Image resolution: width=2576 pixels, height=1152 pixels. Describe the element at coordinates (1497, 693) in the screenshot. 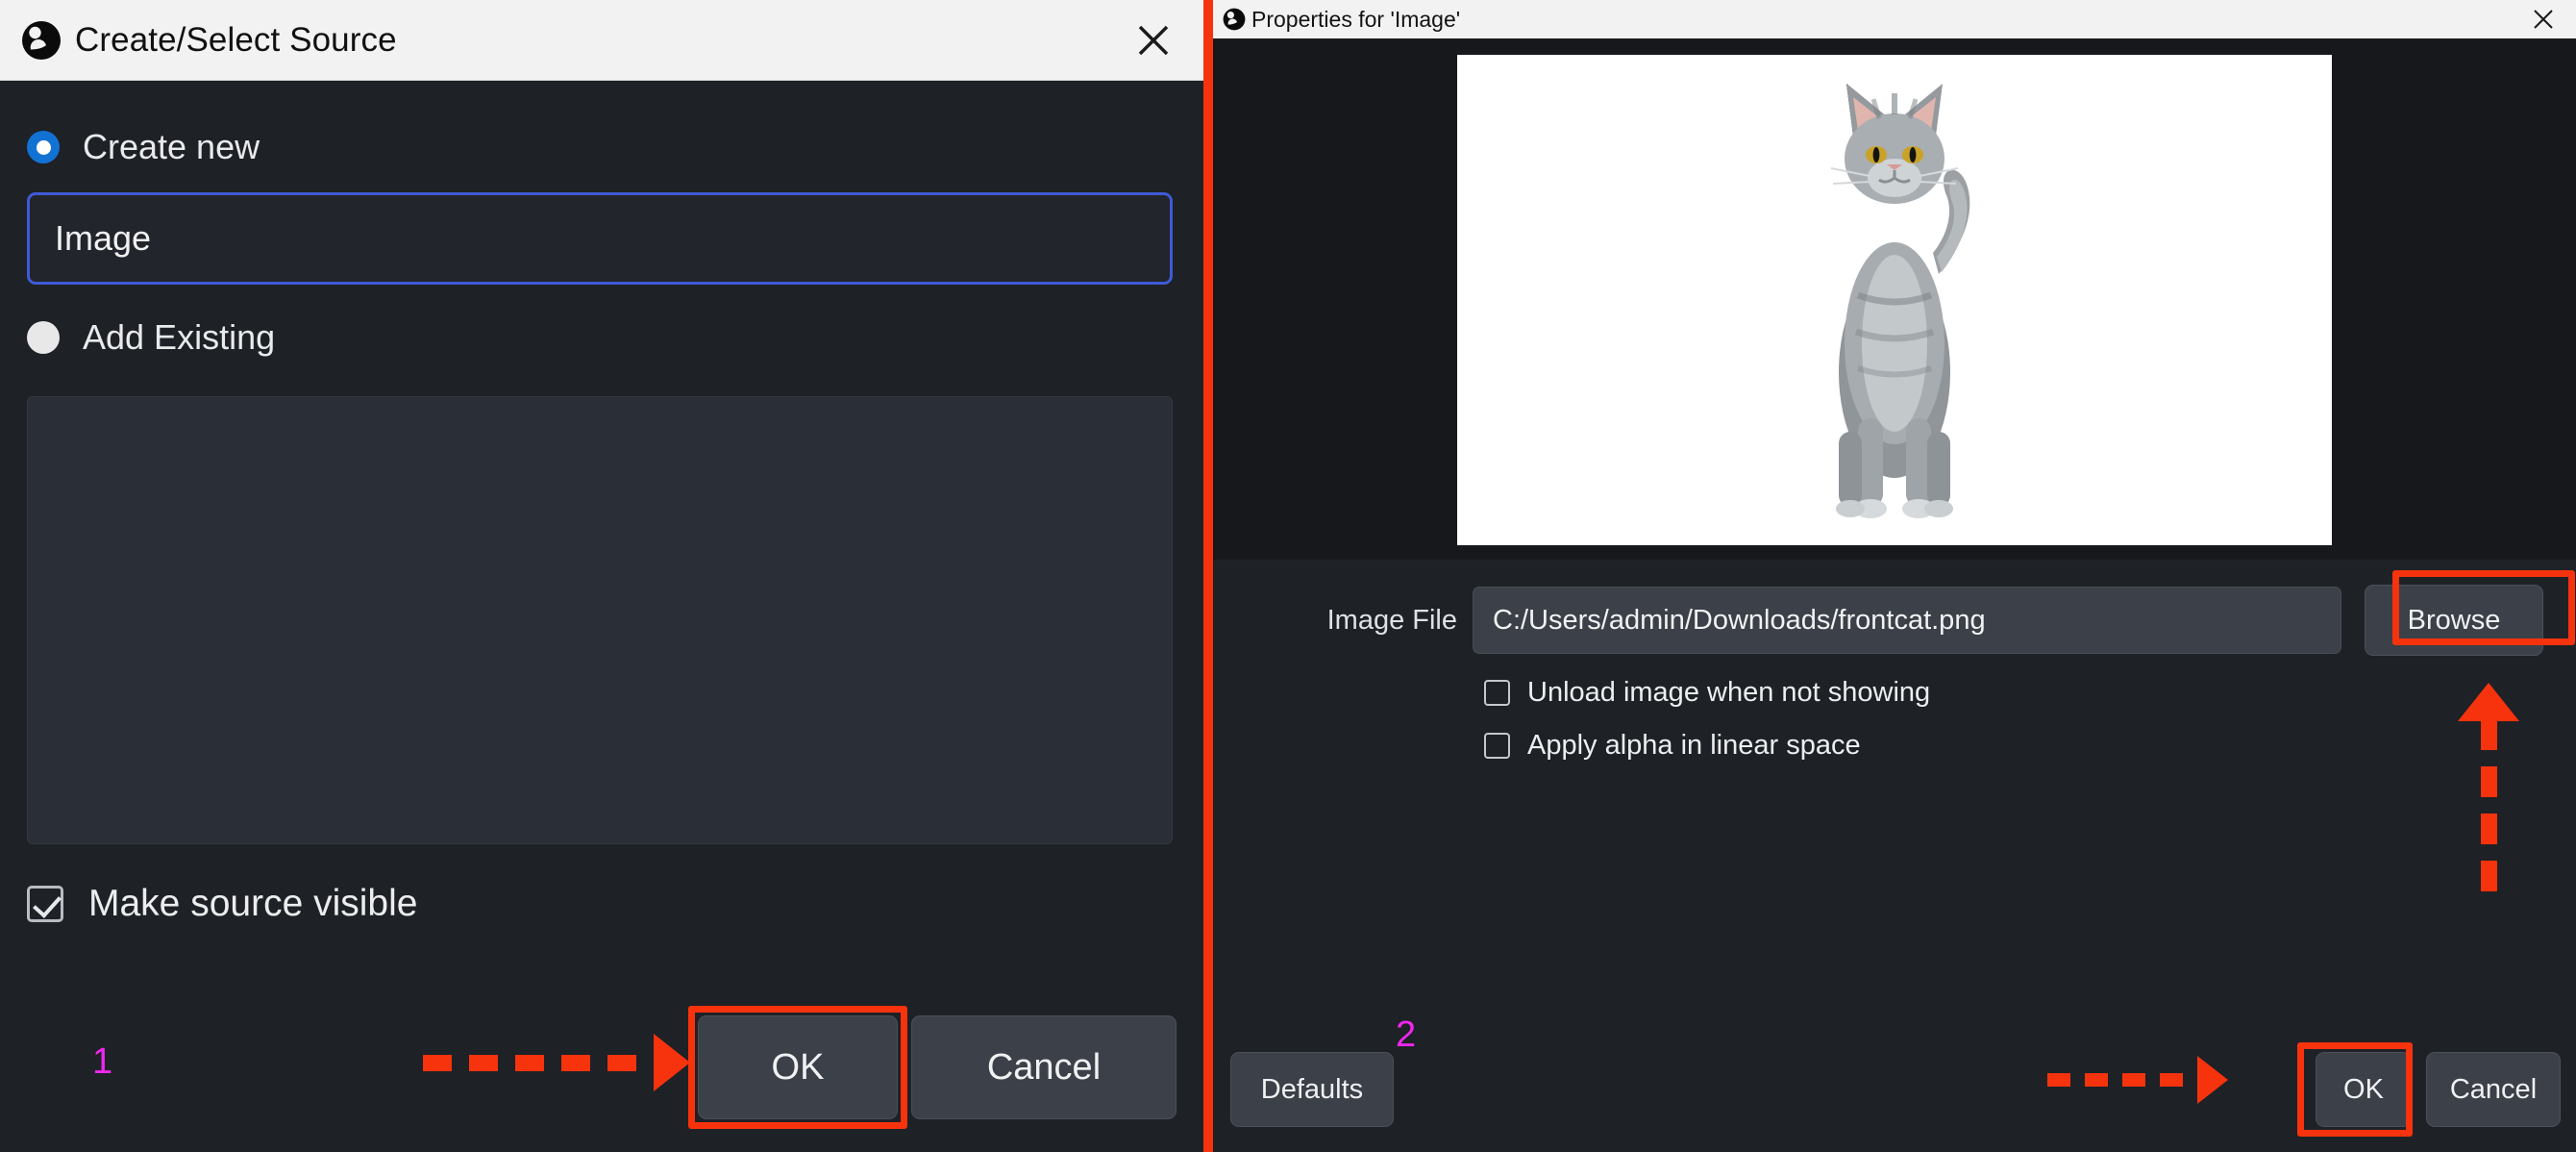

I see `unload-image-checkbox` at that location.